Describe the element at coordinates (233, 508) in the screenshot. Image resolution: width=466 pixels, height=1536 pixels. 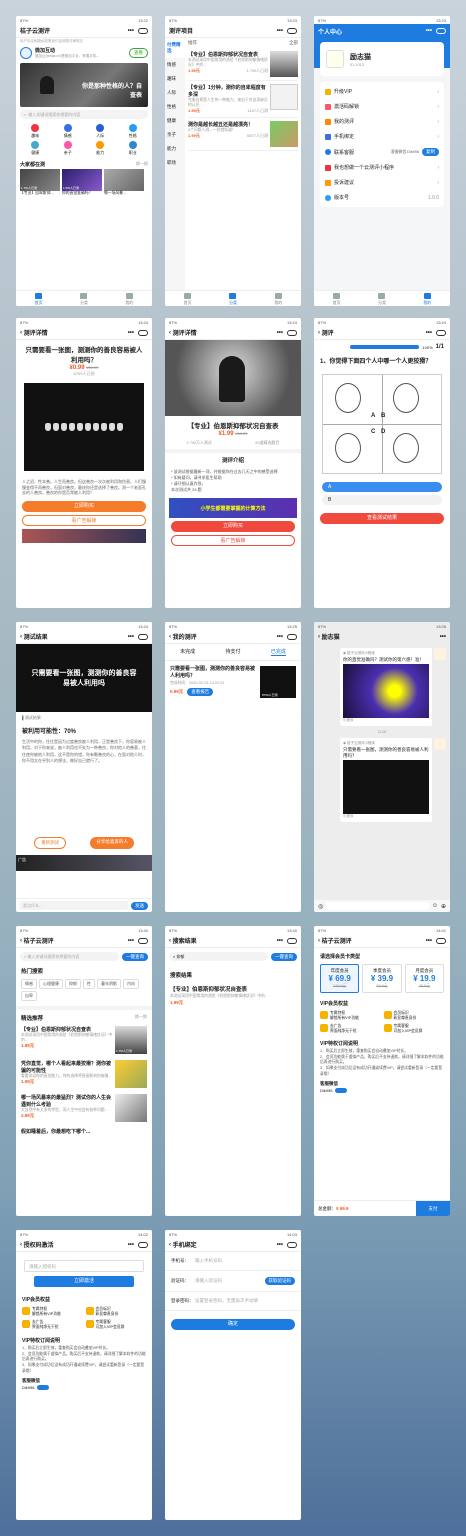
I see `ad-banner: 小学生都需要掌握的计算方法` at that location.